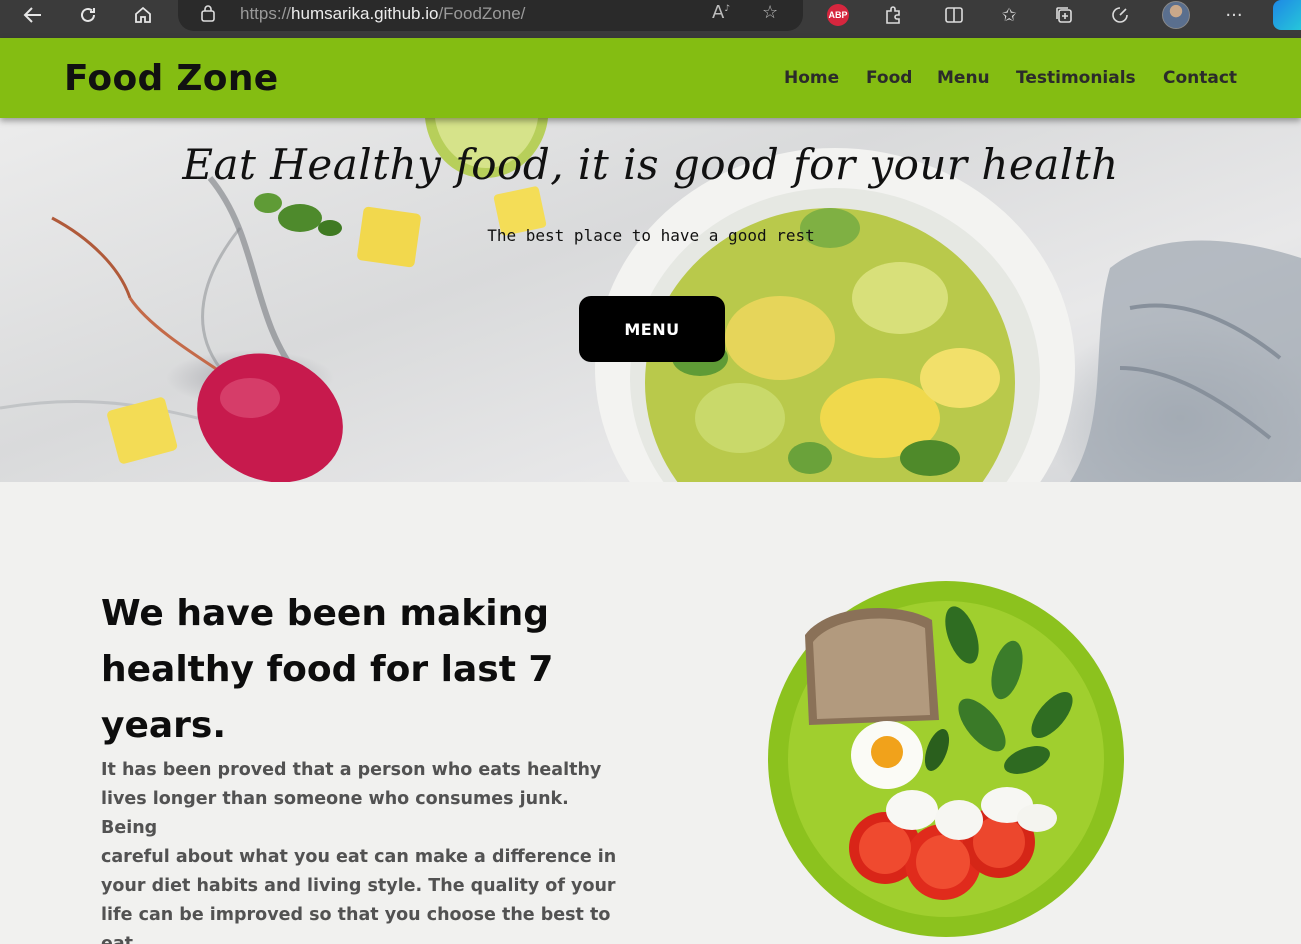  I want to click on about-heading-line: We have been making, so click(325, 613).